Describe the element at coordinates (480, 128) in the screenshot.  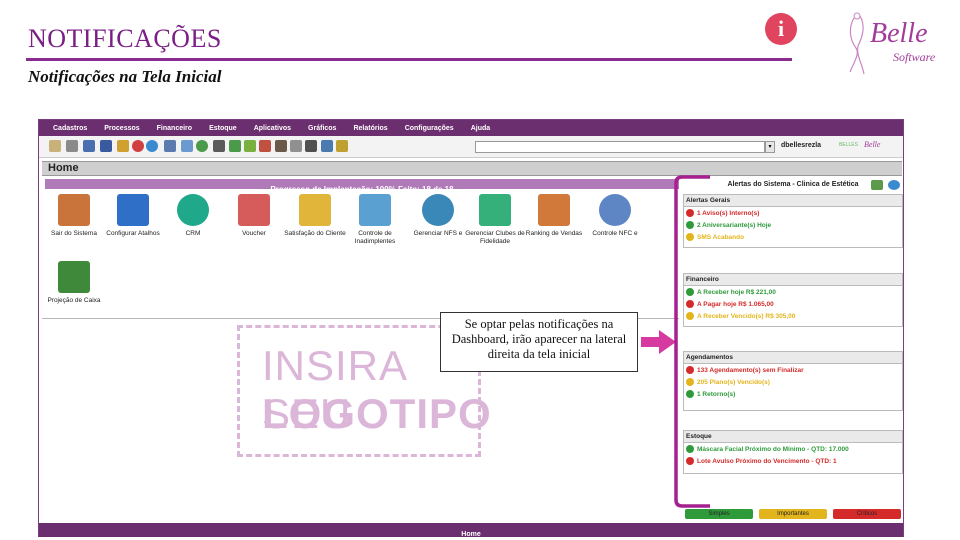
I see `menu-item-ajuda: Ajuda` at that location.